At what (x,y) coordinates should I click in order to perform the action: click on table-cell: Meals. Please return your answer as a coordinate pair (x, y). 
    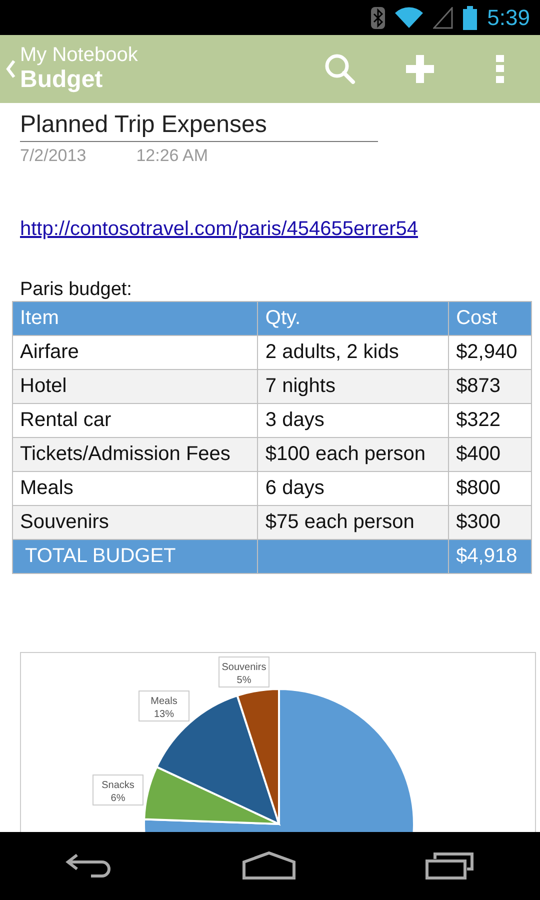
    Looking at the image, I should click on (135, 489).